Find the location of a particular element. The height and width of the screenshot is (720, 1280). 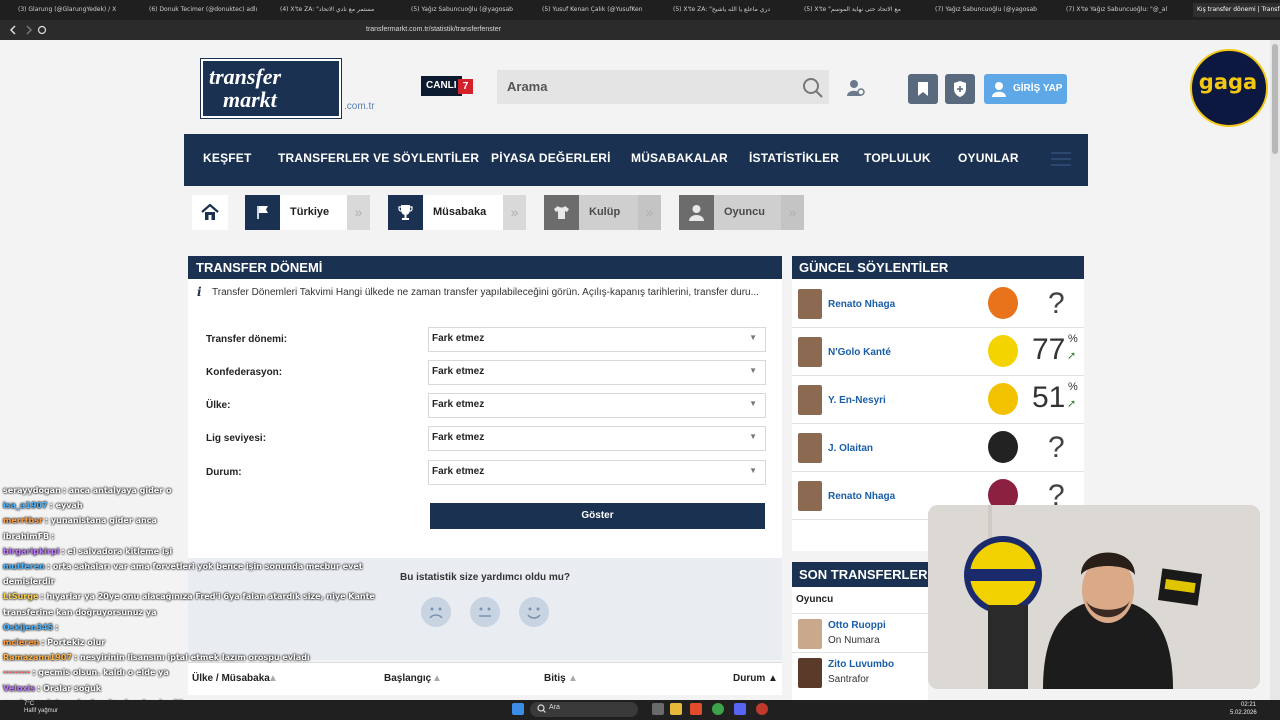

browser-tab: (7) X'te Yağız Sabuncuoğlu: "@_al is located at coordinates (1123, 10).